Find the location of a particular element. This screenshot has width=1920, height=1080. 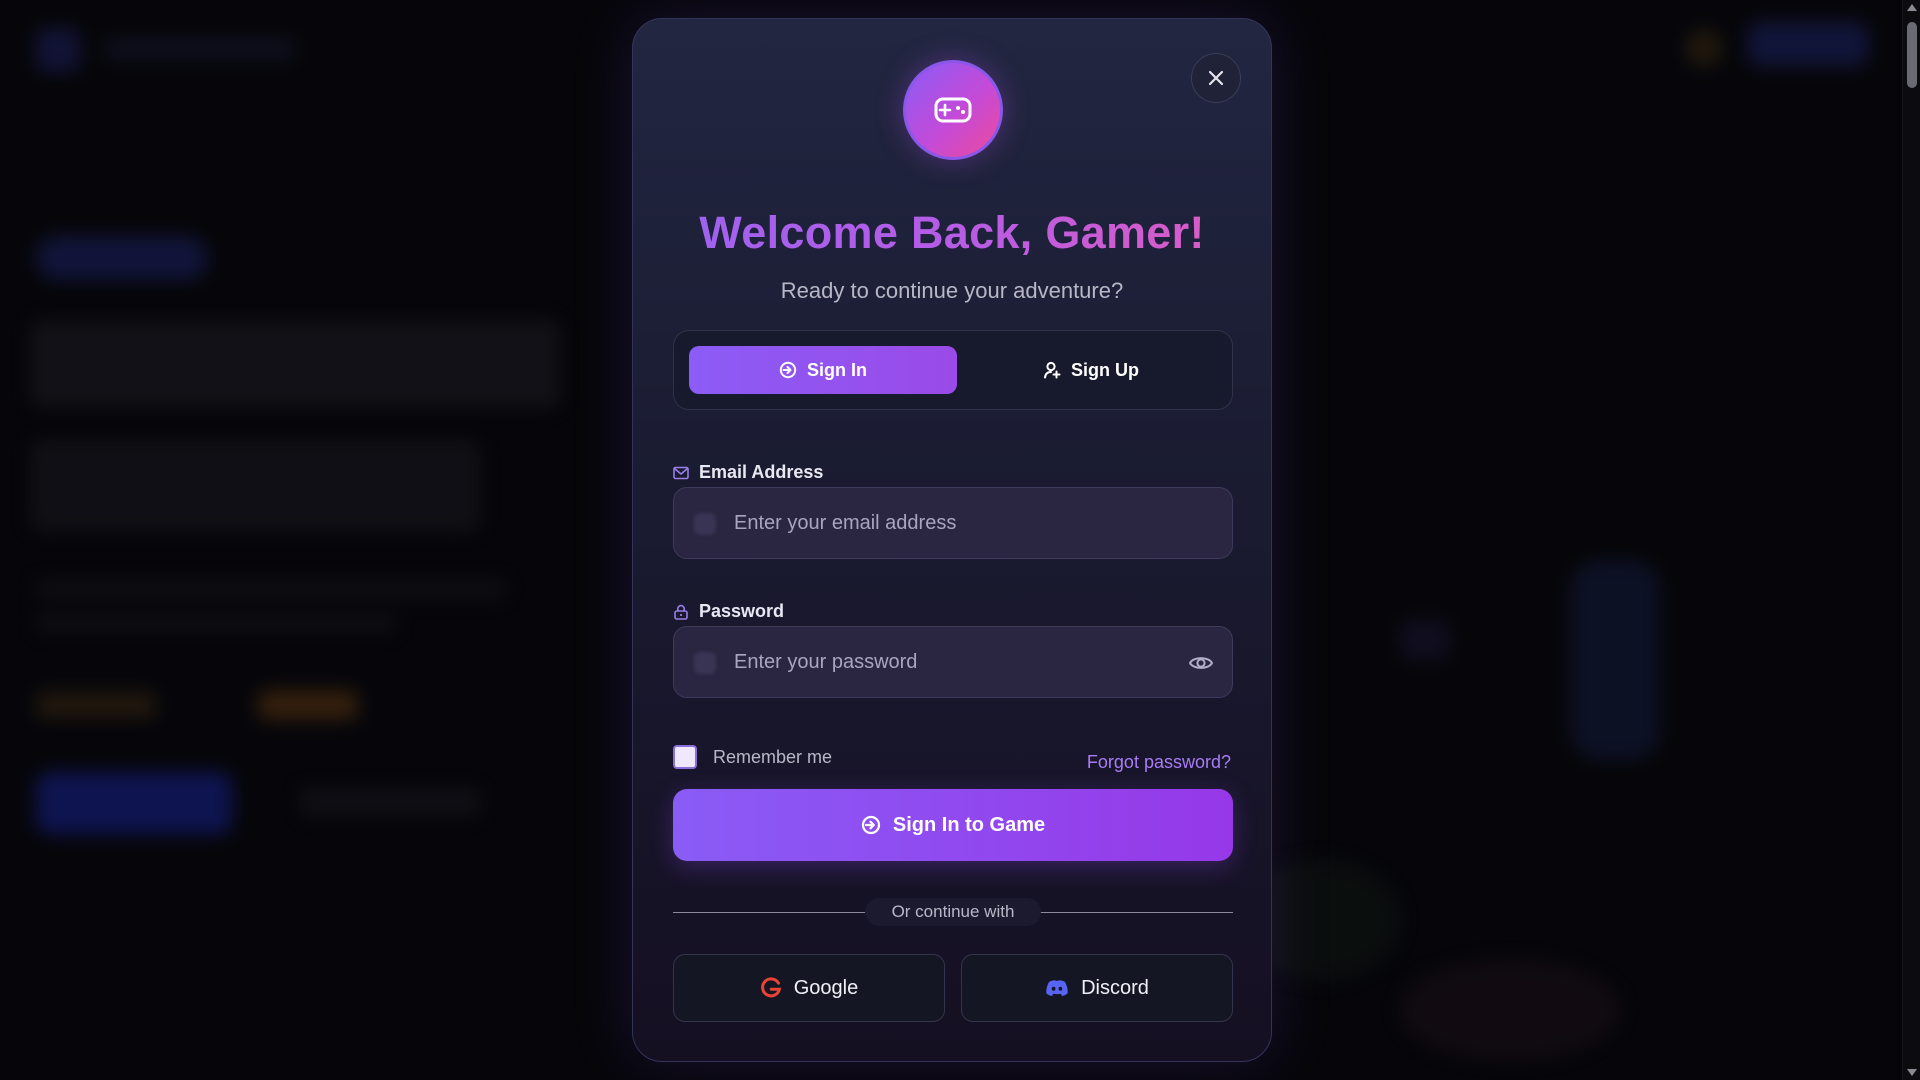

modal-subtitle: Ready to continue your adventure? is located at coordinates (952, 290).